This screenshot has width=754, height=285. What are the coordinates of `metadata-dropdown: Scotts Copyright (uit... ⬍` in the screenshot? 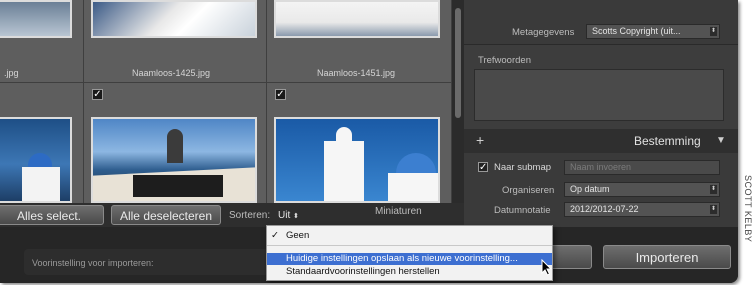 It's located at (653, 31).